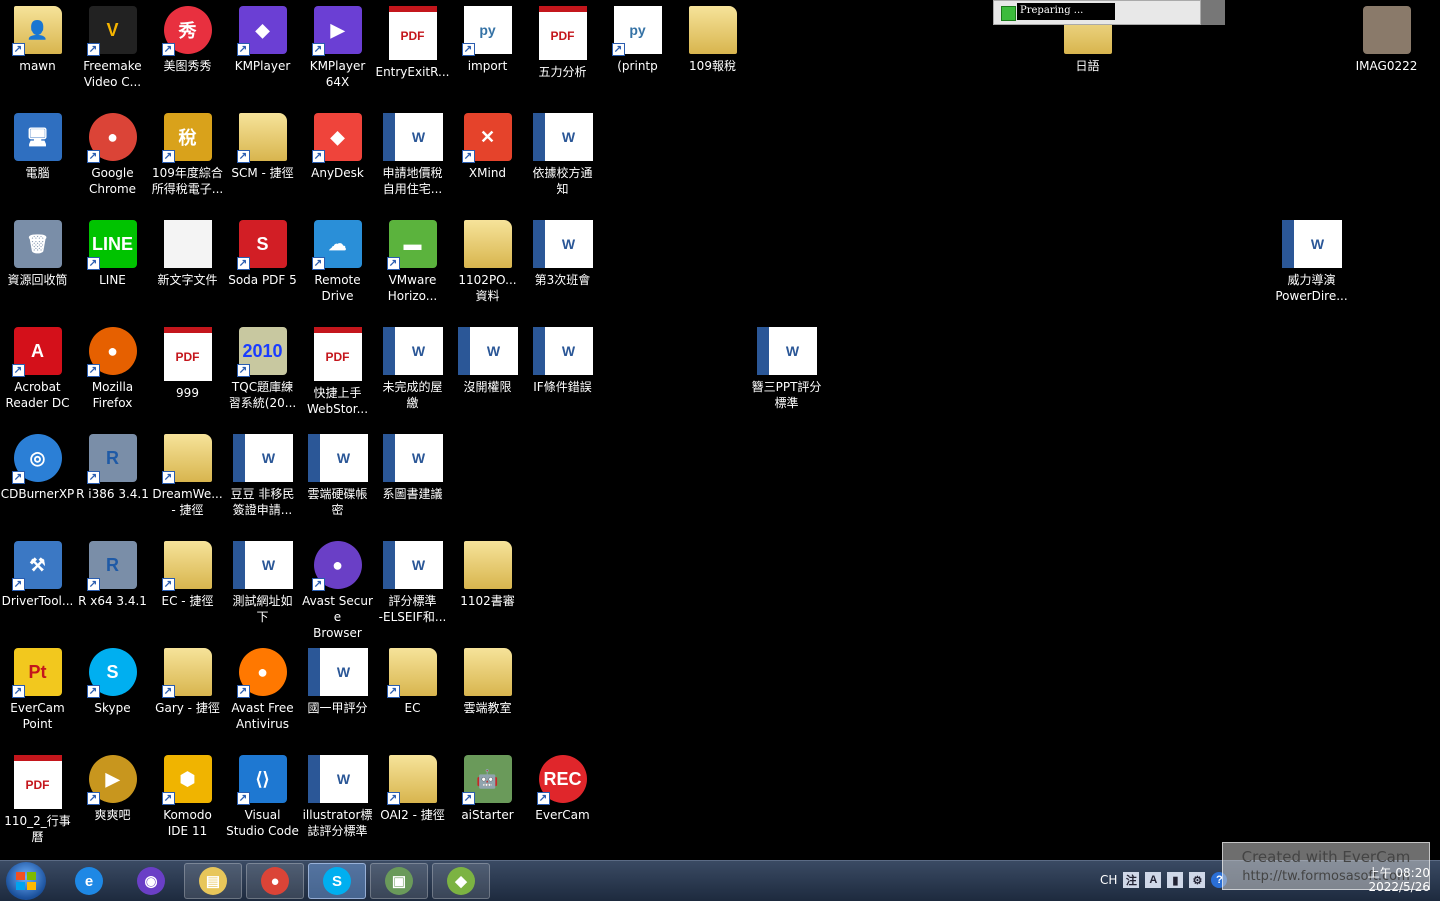  I want to click on desktop-icon: W 第3次班會, so click(562, 251).